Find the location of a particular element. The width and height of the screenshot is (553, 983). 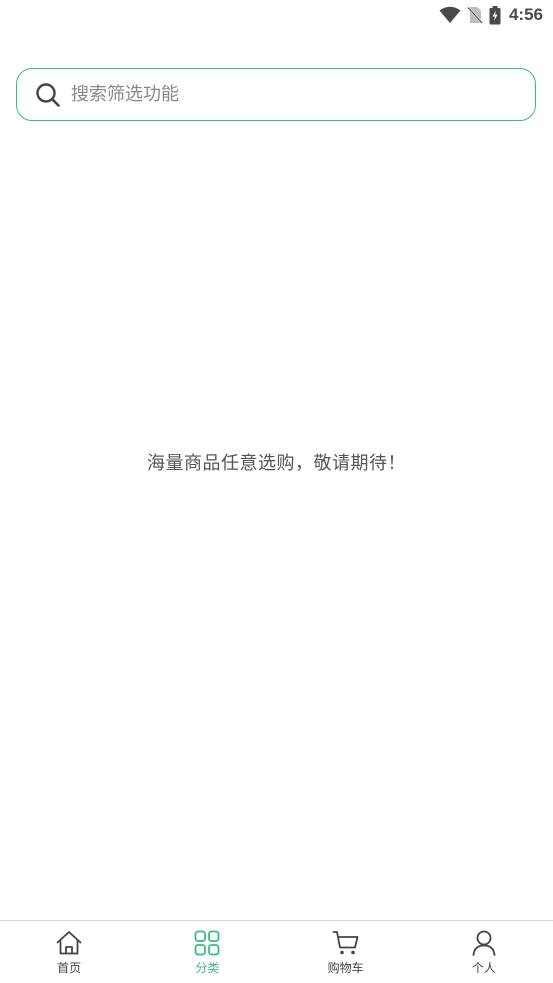

empty-state-message: 海量商品任意选购，敬请期待！ is located at coordinates (276, 463).